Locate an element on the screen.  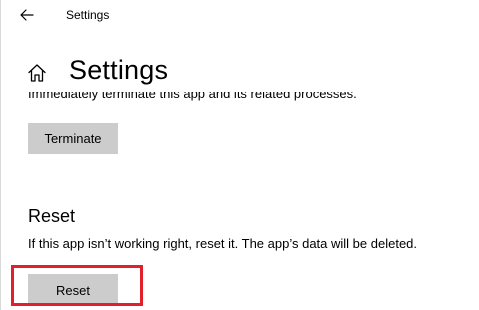
title-bar: Settings is located at coordinates (239, 16).